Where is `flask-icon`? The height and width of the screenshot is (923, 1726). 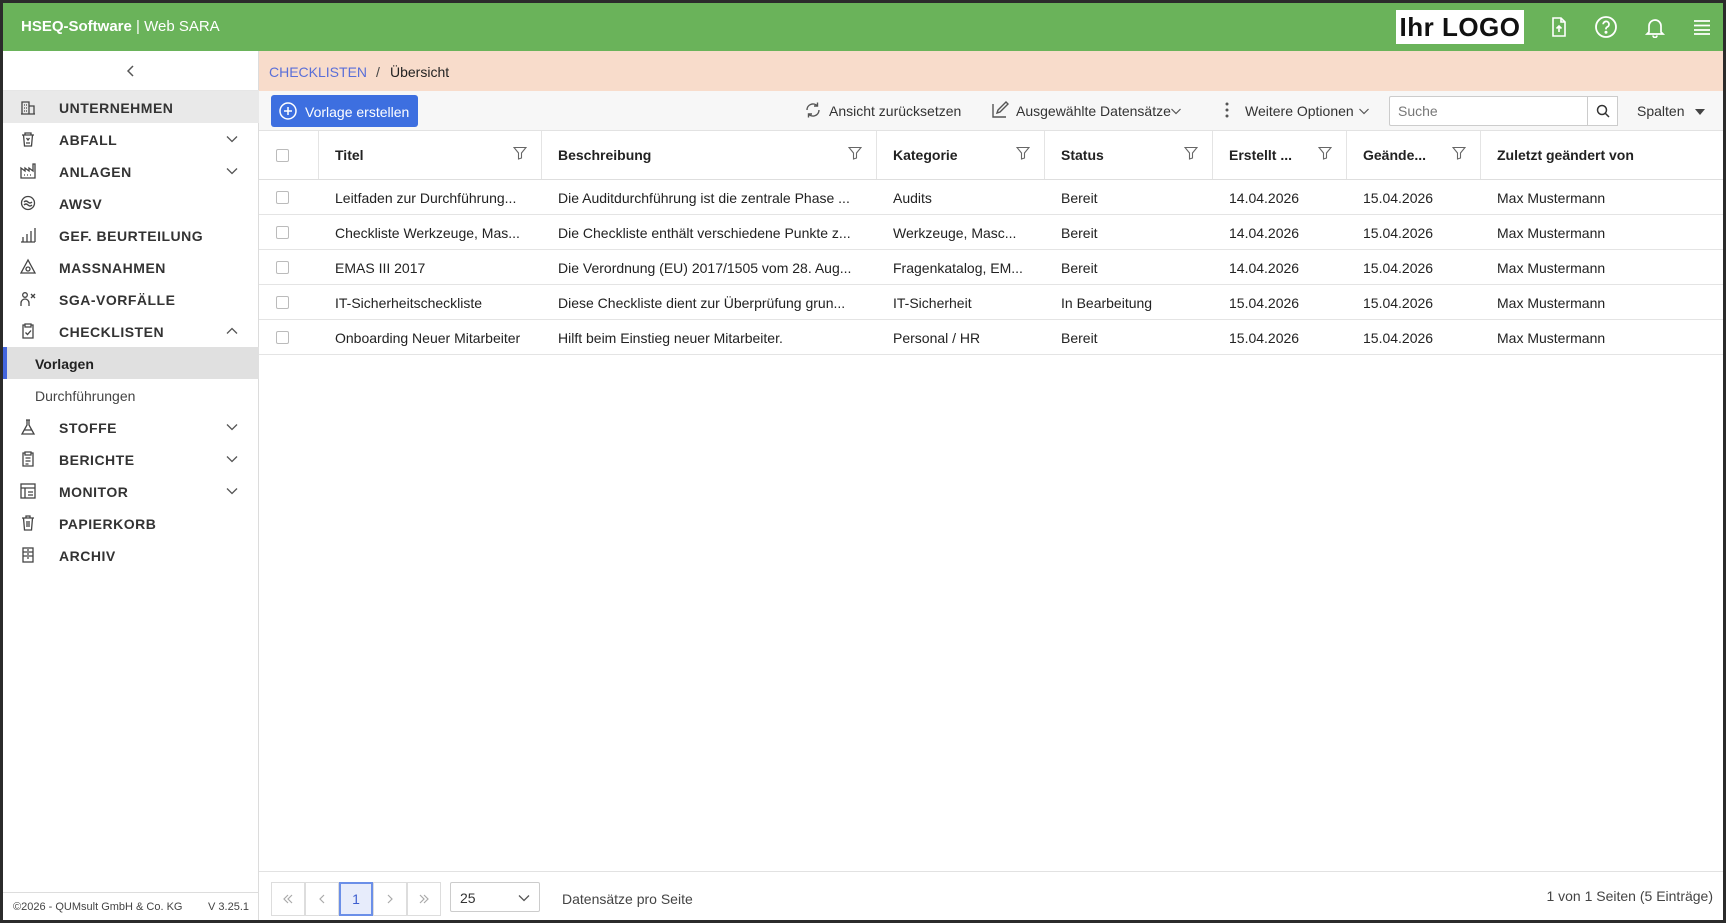
flask-icon is located at coordinates (28, 427).